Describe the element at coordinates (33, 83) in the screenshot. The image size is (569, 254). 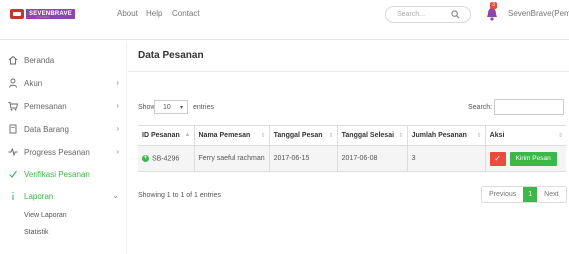
I see `sidebar-item-label: Akun` at that location.